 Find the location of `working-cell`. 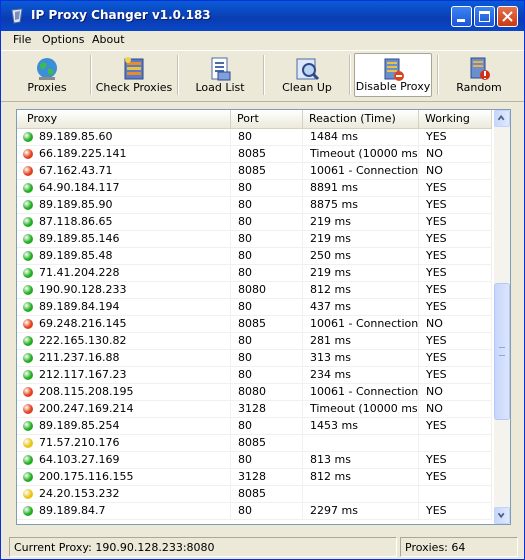

working-cell is located at coordinates (455, 494).